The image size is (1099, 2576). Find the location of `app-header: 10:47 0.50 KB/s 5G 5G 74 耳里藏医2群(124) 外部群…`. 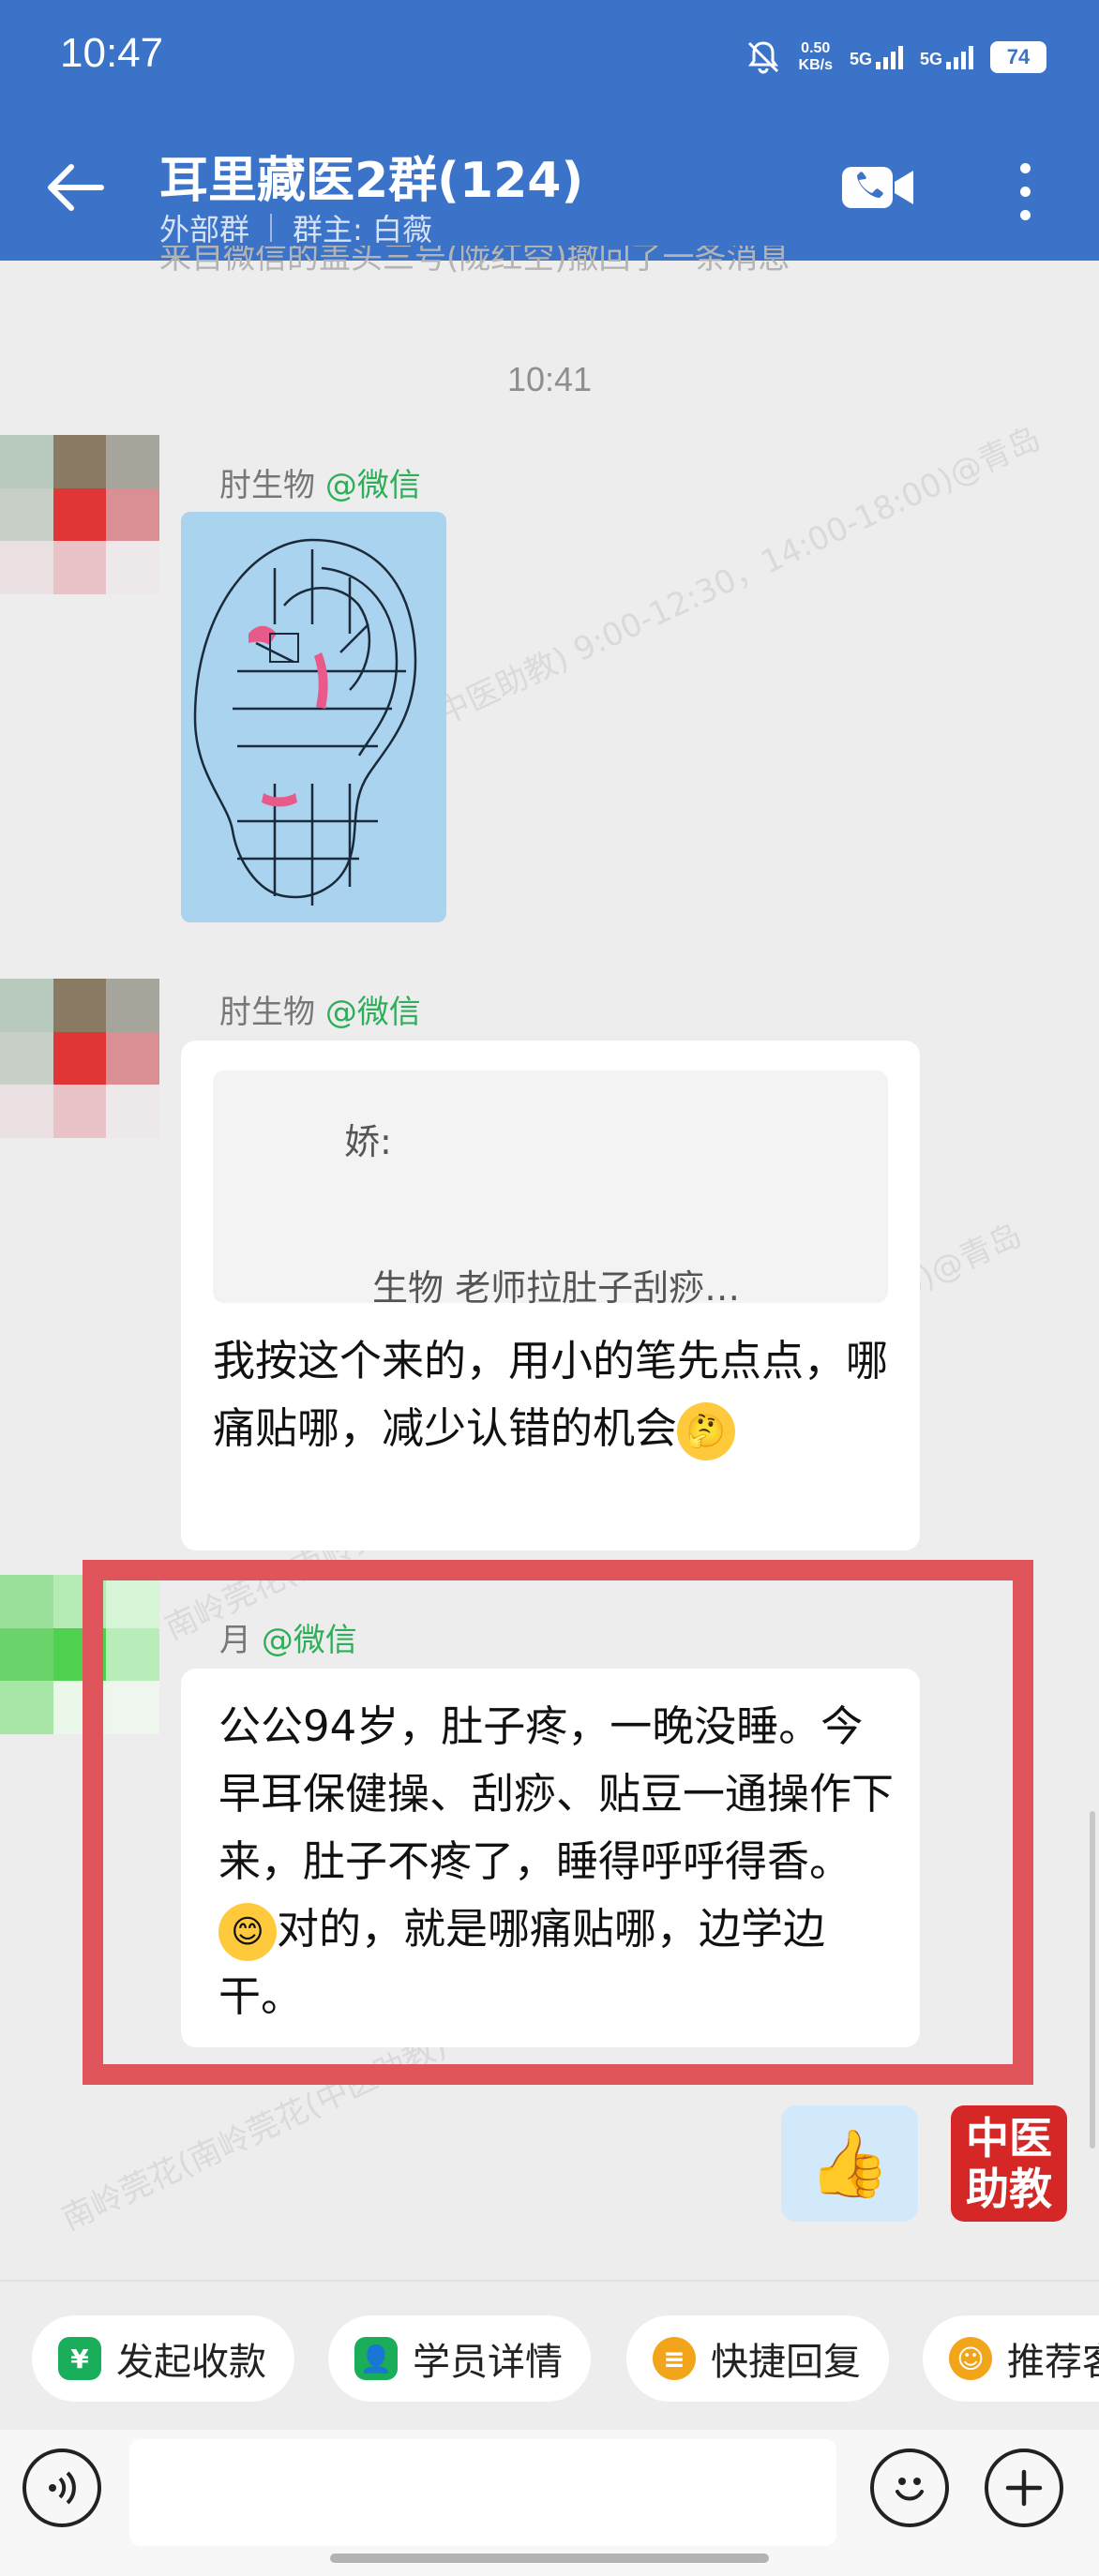

app-header: 10:47 0.50 KB/s 5G 5G 74 耳里藏医2群(124) 外部群… is located at coordinates (549, 131).